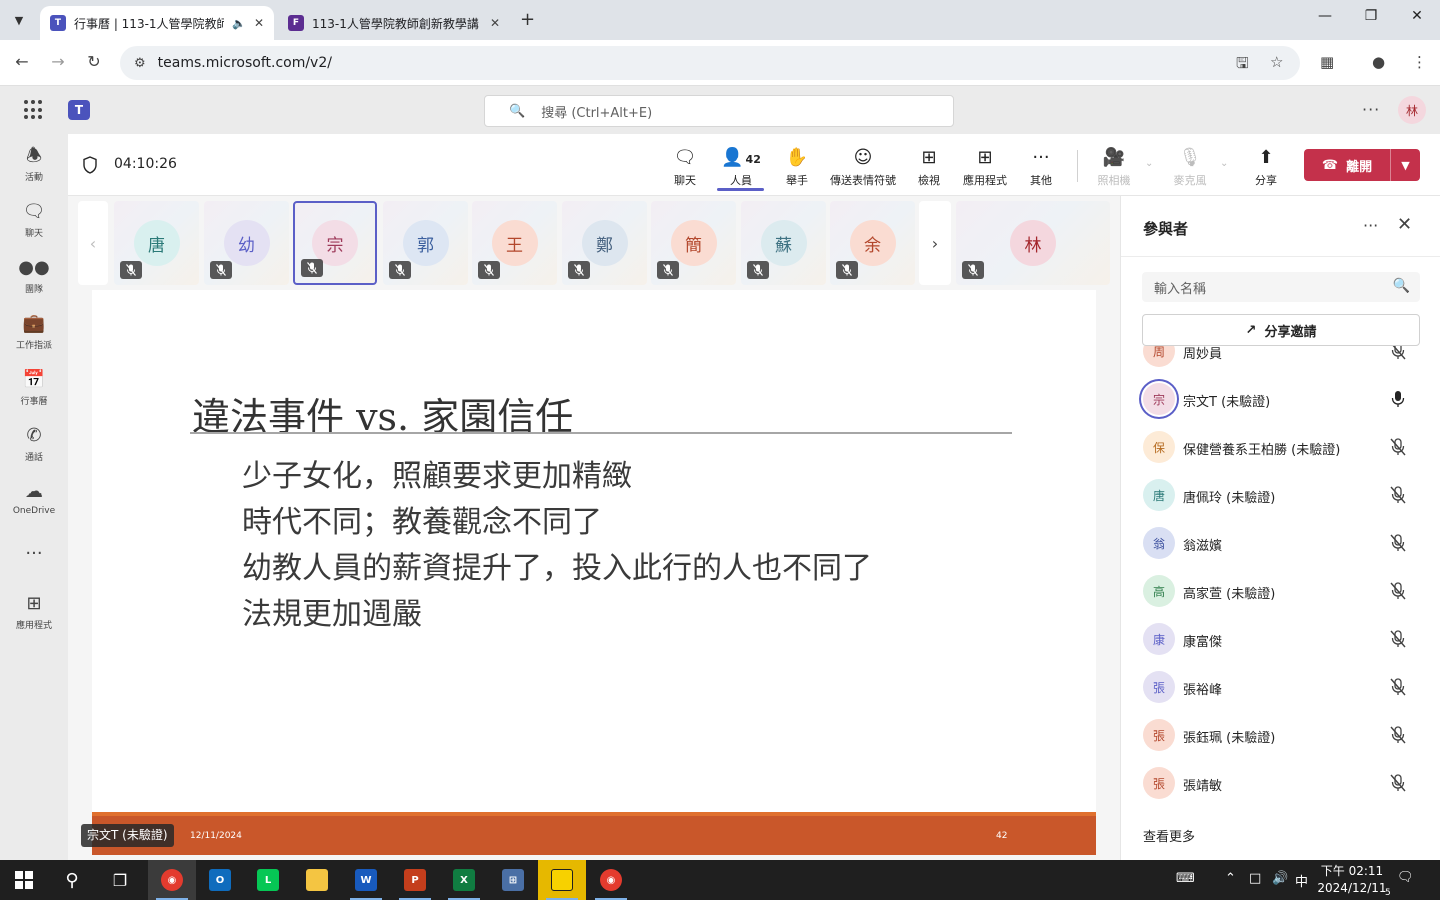 The height and width of the screenshot is (900, 1440). Describe the element at coordinates (1371, 109) in the screenshot. I see `settings-more-icon: ···` at that location.